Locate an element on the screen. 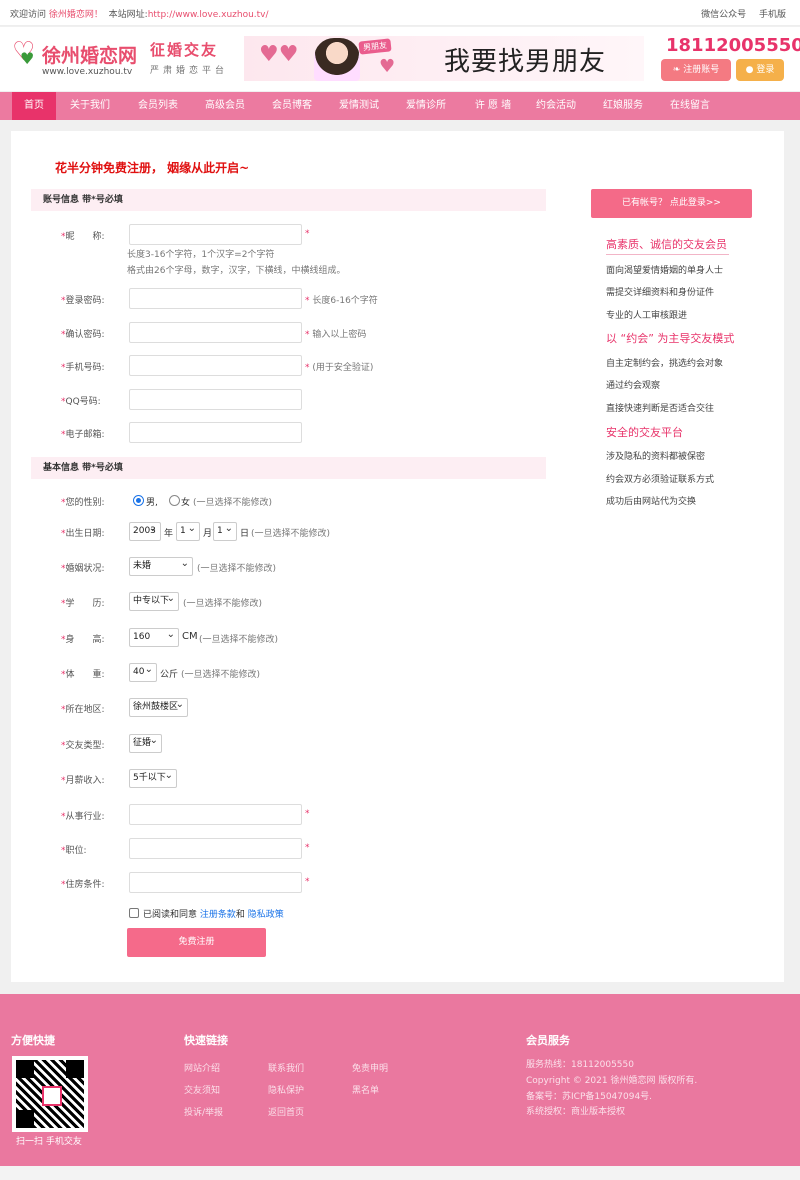 The height and width of the screenshot is (1180, 800). income-select: 5千以下 is located at coordinates (153, 777).